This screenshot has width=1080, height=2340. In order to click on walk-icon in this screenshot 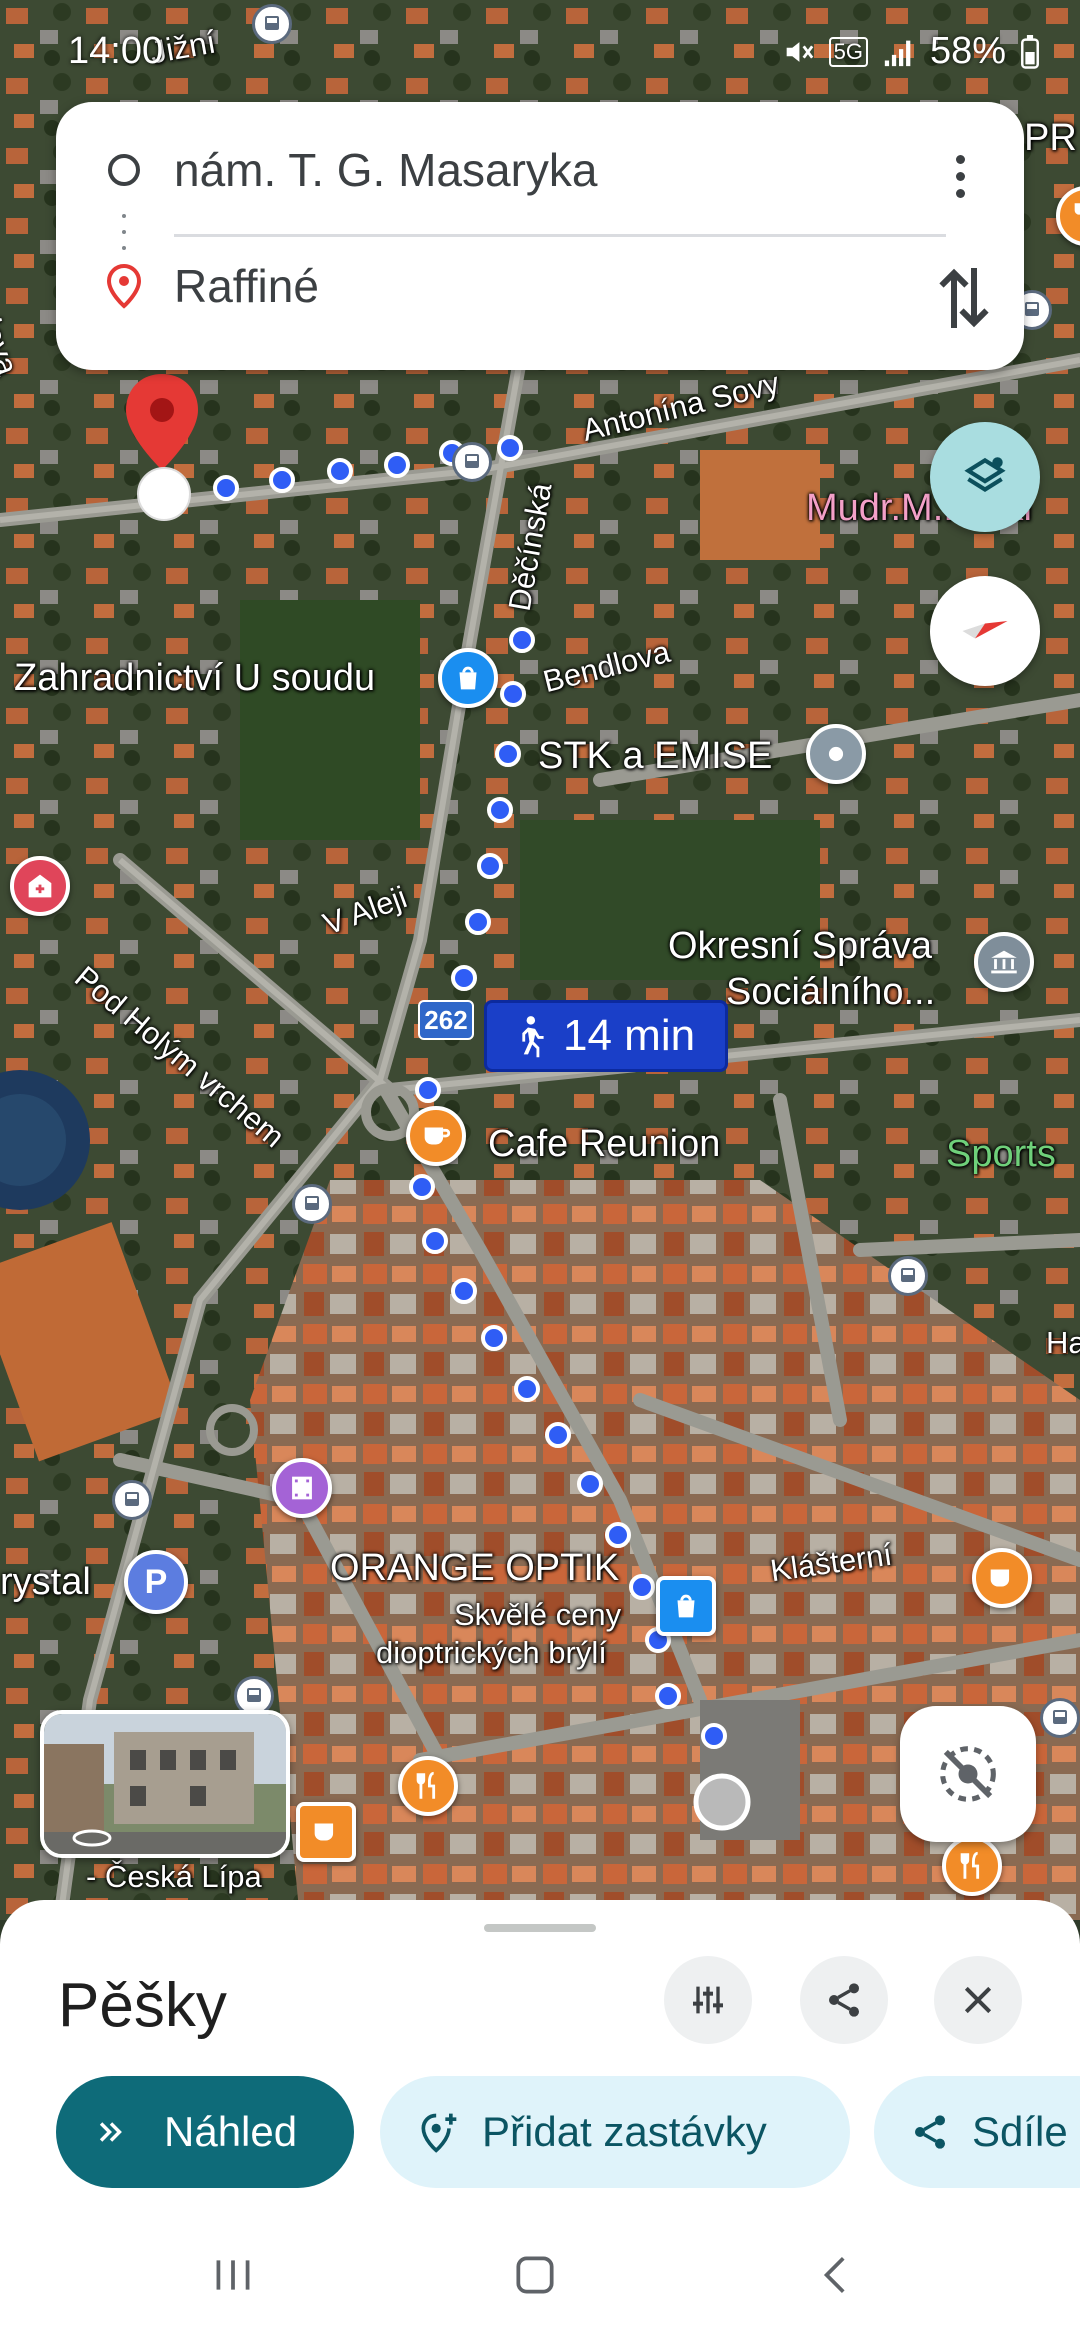, I will do `click(533, 1037)`.